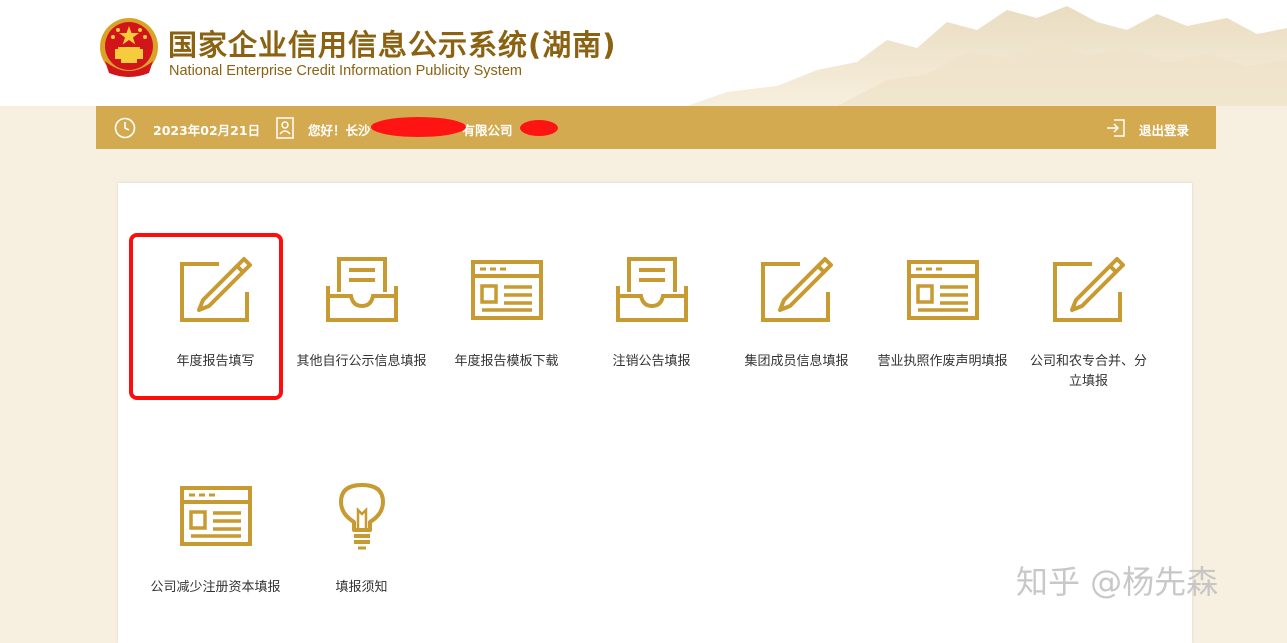 This screenshot has height=643, width=1287. I want to click on tile-template-download: 年度报告模板下载, so click(506, 314).